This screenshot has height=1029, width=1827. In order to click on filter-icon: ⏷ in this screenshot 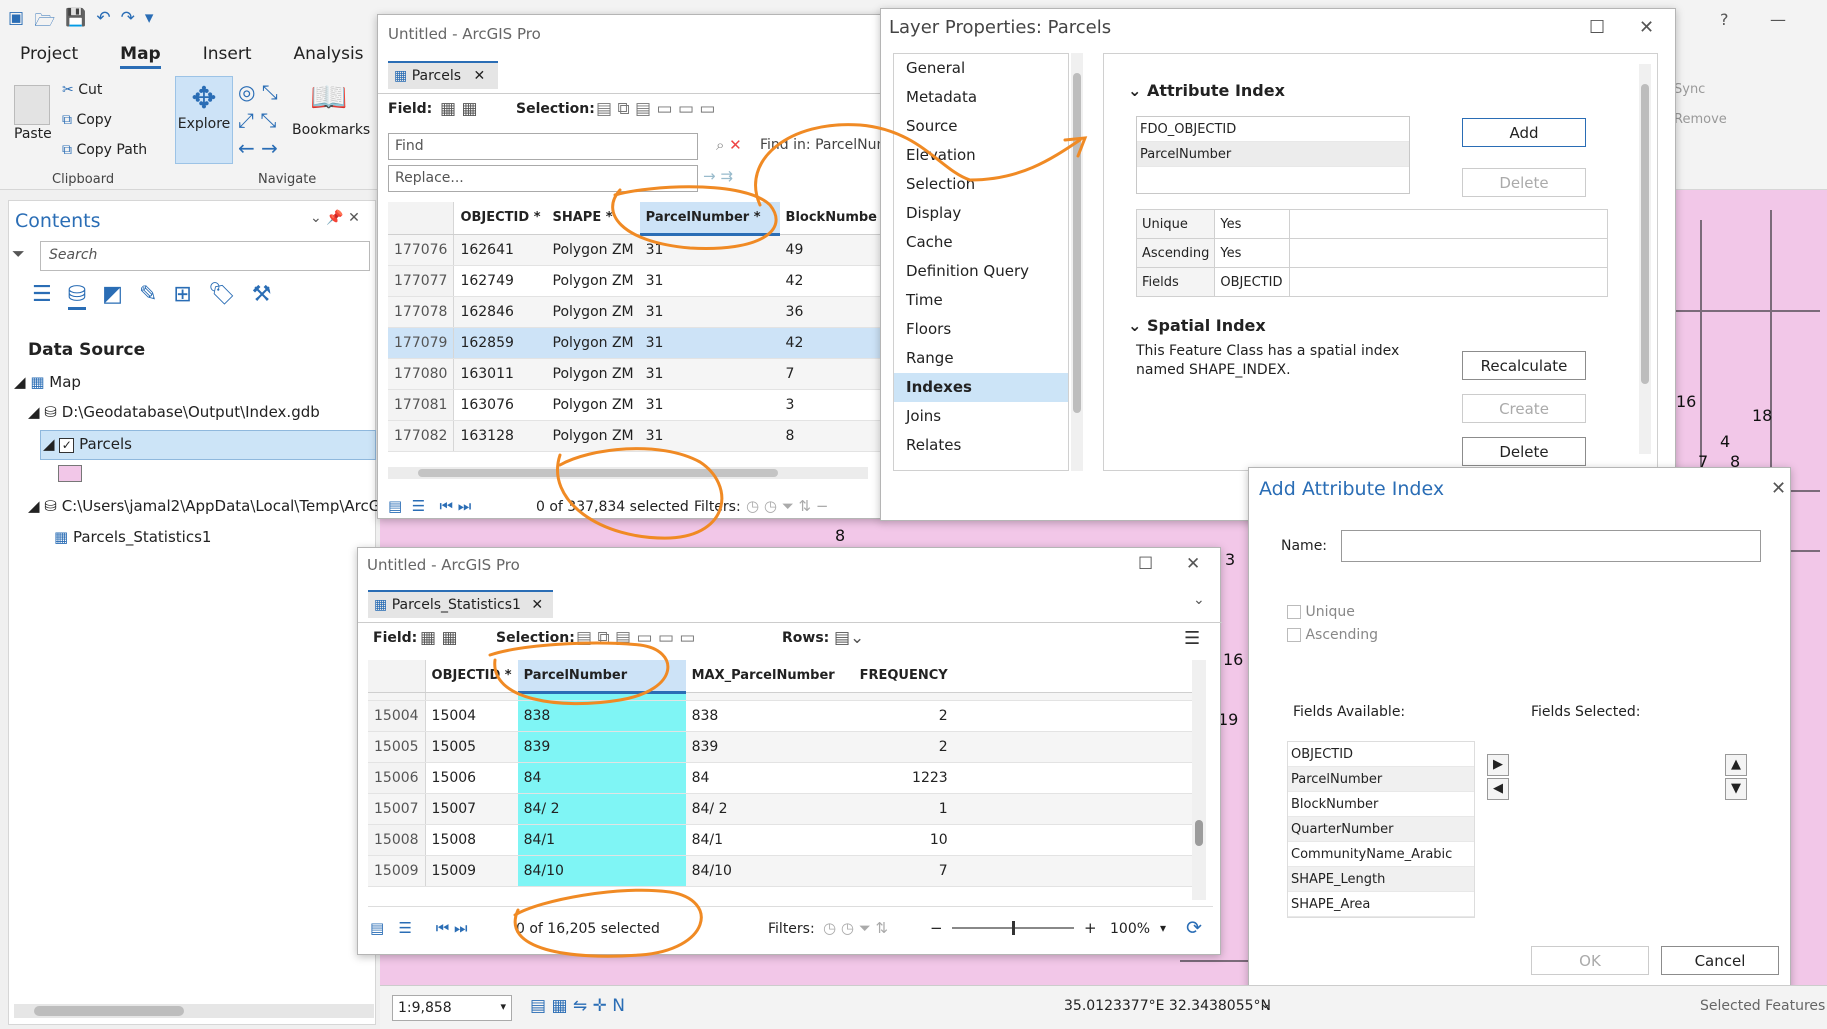, I will do `click(18, 254)`.